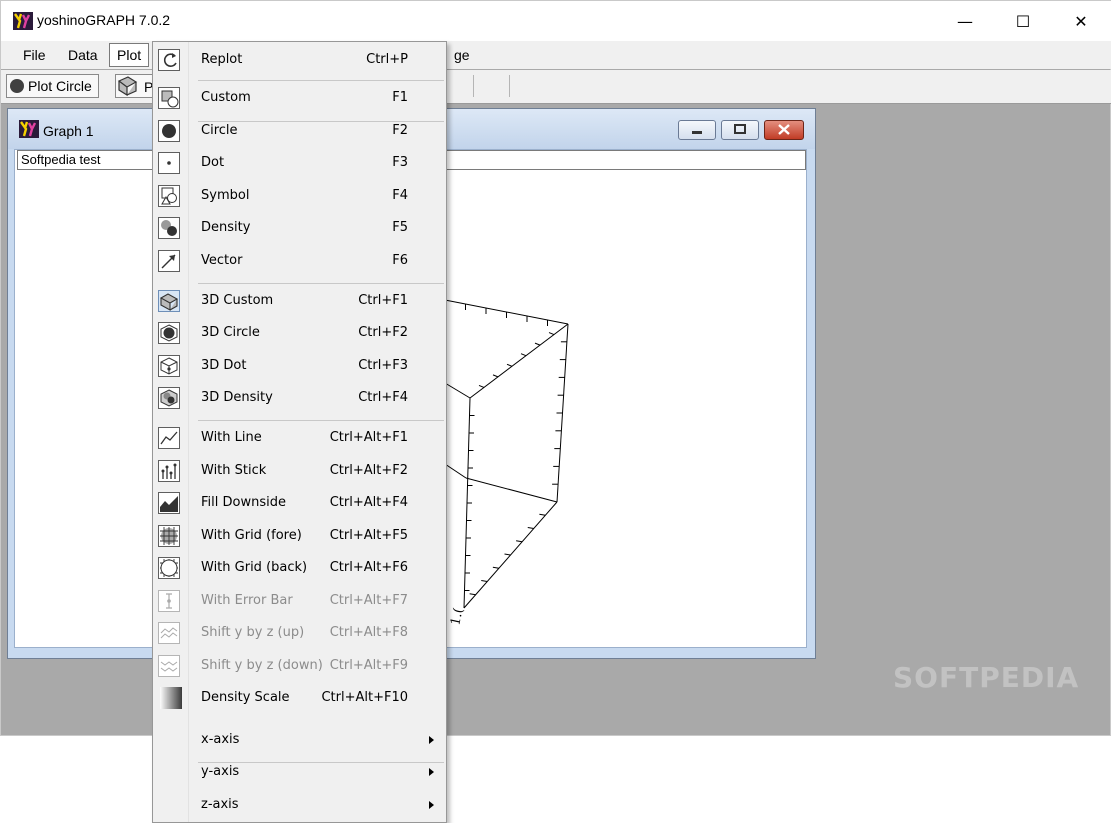  I want to click on menu-item-shortcut: Ctrl+F4, so click(383, 397).